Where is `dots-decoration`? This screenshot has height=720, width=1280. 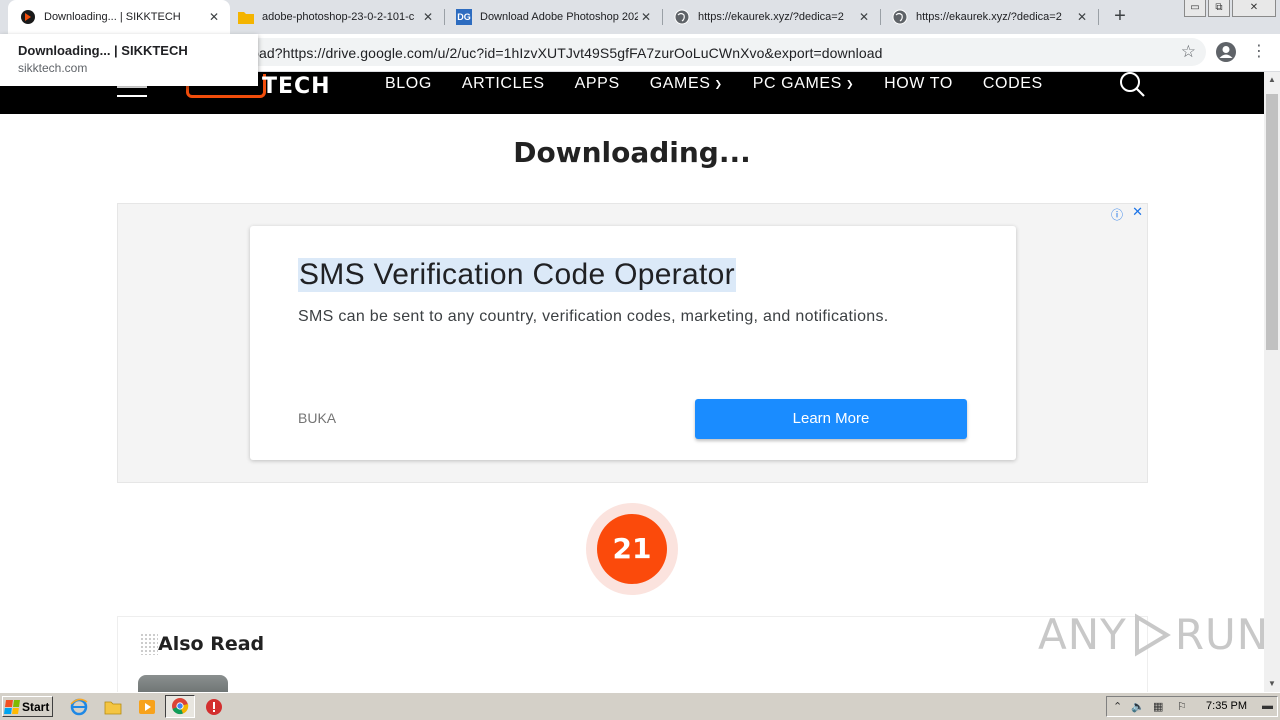 dots-decoration is located at coordinates (149, 644).